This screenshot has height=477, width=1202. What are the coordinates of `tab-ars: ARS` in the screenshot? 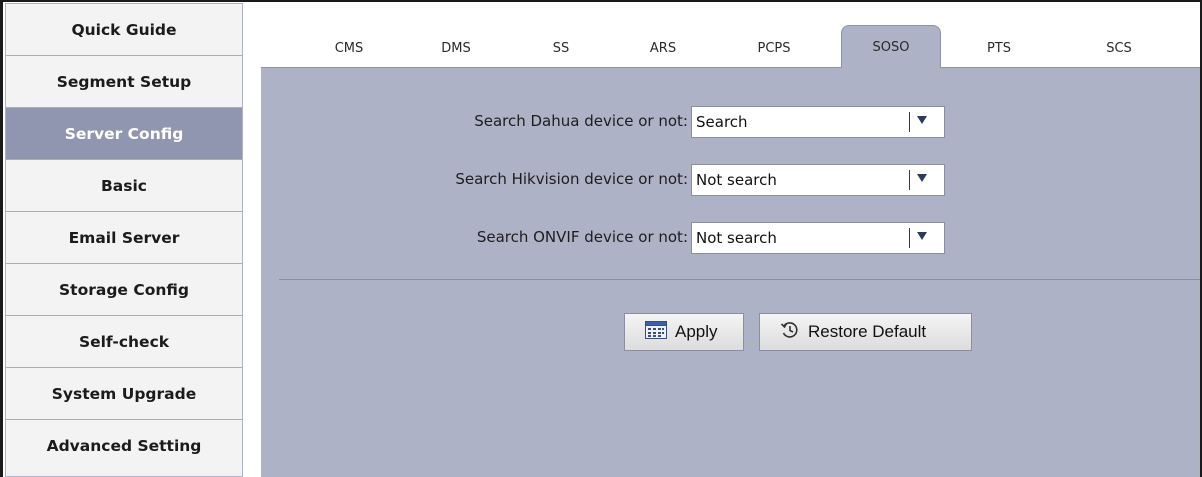 It's located at (663, 48).